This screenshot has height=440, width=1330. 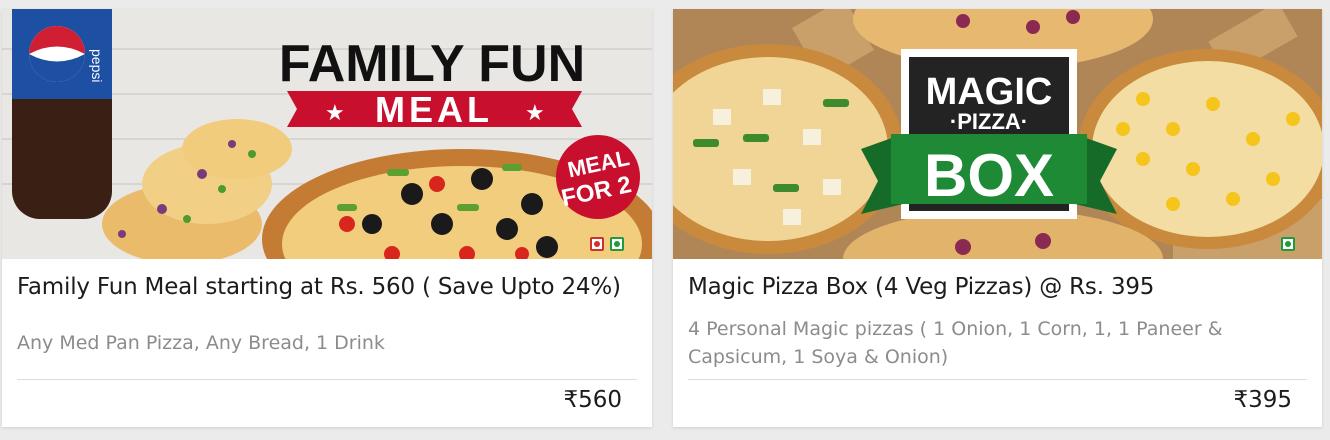 What do you see at coordinates (434, 109) in the screenshot?
I see `svg-text: MEAL` at bounding box center [434, 109].